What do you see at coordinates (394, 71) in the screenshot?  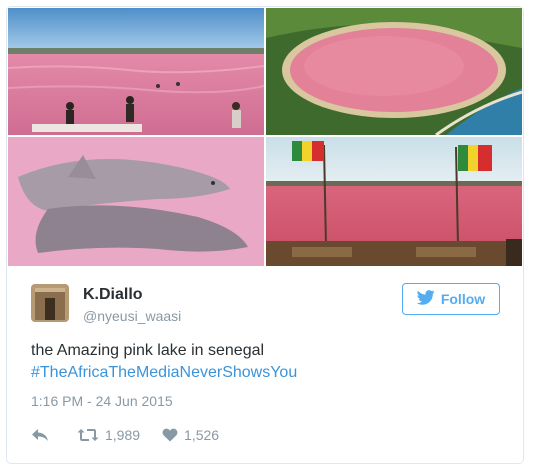 I see `photo-aerial-lake` at bounding box center [394, 71].